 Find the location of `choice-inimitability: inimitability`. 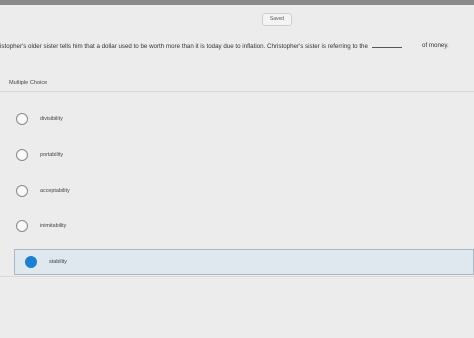

choice-inimitability: inimitability is located at coordinates (244, 227).